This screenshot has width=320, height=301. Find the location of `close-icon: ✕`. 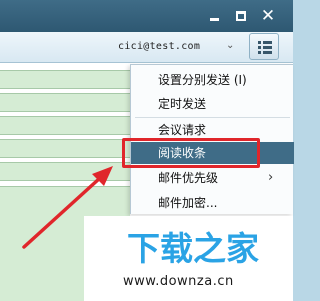

close-icon: ✕ is located at coordinates (268, 16).